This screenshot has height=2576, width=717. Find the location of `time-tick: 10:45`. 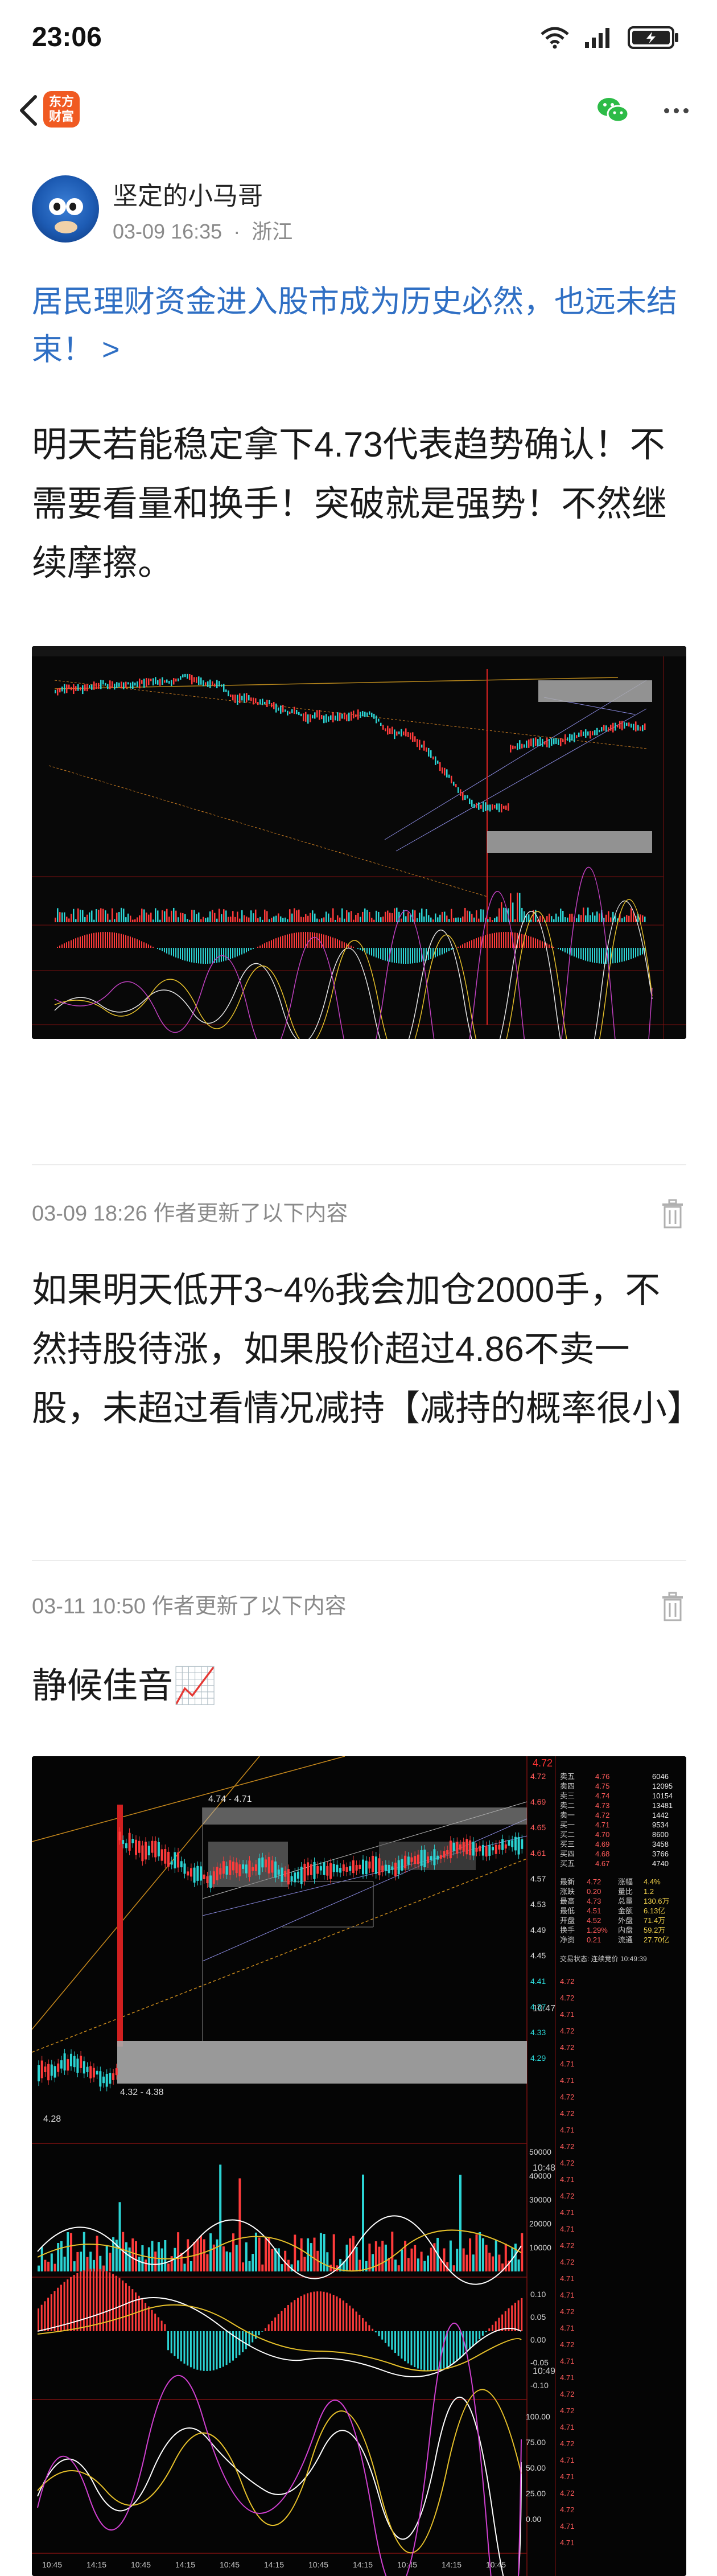

time-tick: 10:45 is located at coordinates (141, 2564).